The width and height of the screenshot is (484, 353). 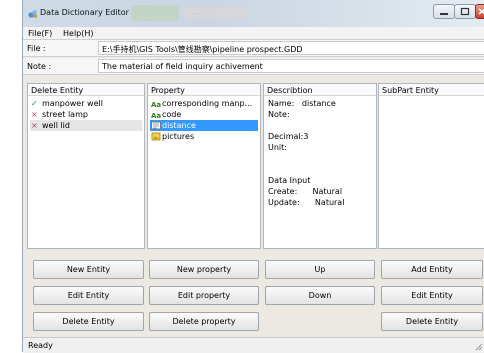 What do you see at coordinates (179, 125) in the screenshot?
I see `property-label: distance` at bounding box center [179, 125].